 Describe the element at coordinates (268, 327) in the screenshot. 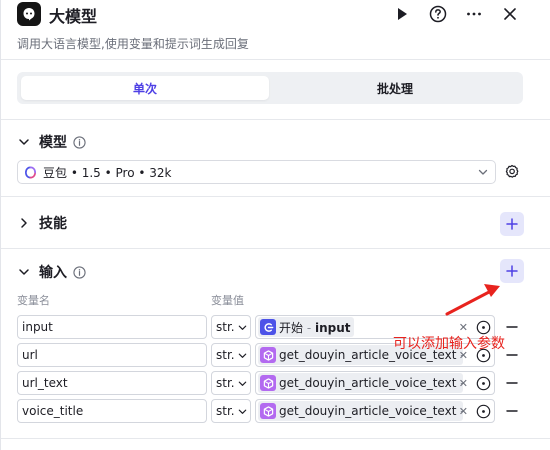

I see `start-node-icon` at that location.